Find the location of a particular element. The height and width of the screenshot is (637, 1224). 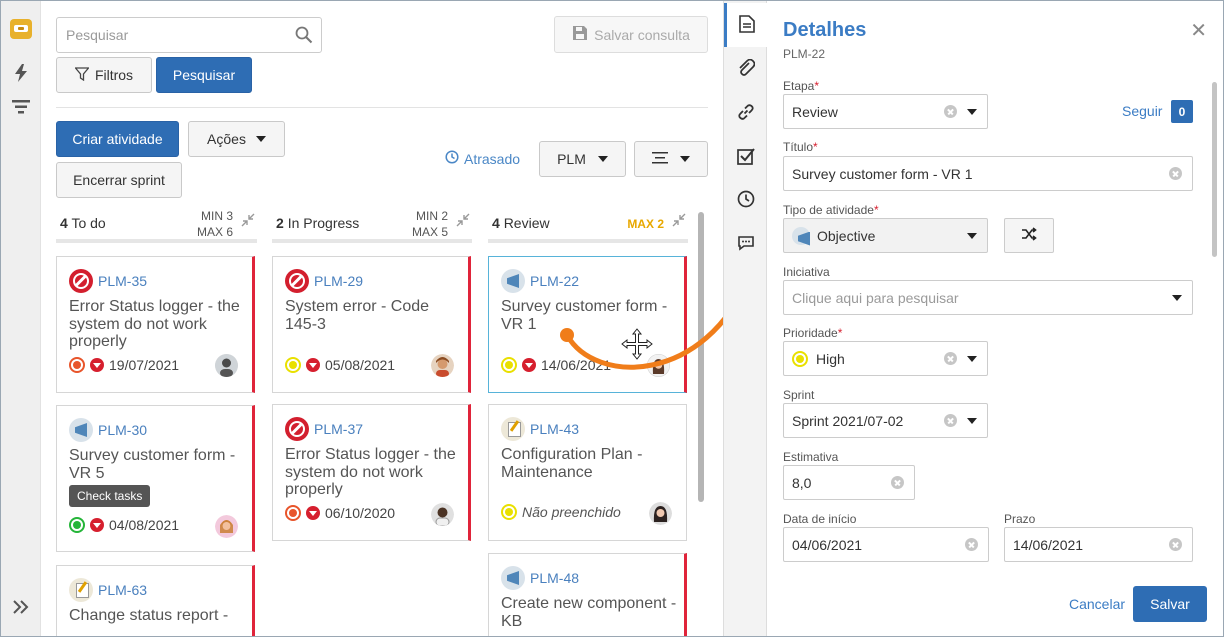

estimate-field: 8,0 is located at coordinates (849, 482).